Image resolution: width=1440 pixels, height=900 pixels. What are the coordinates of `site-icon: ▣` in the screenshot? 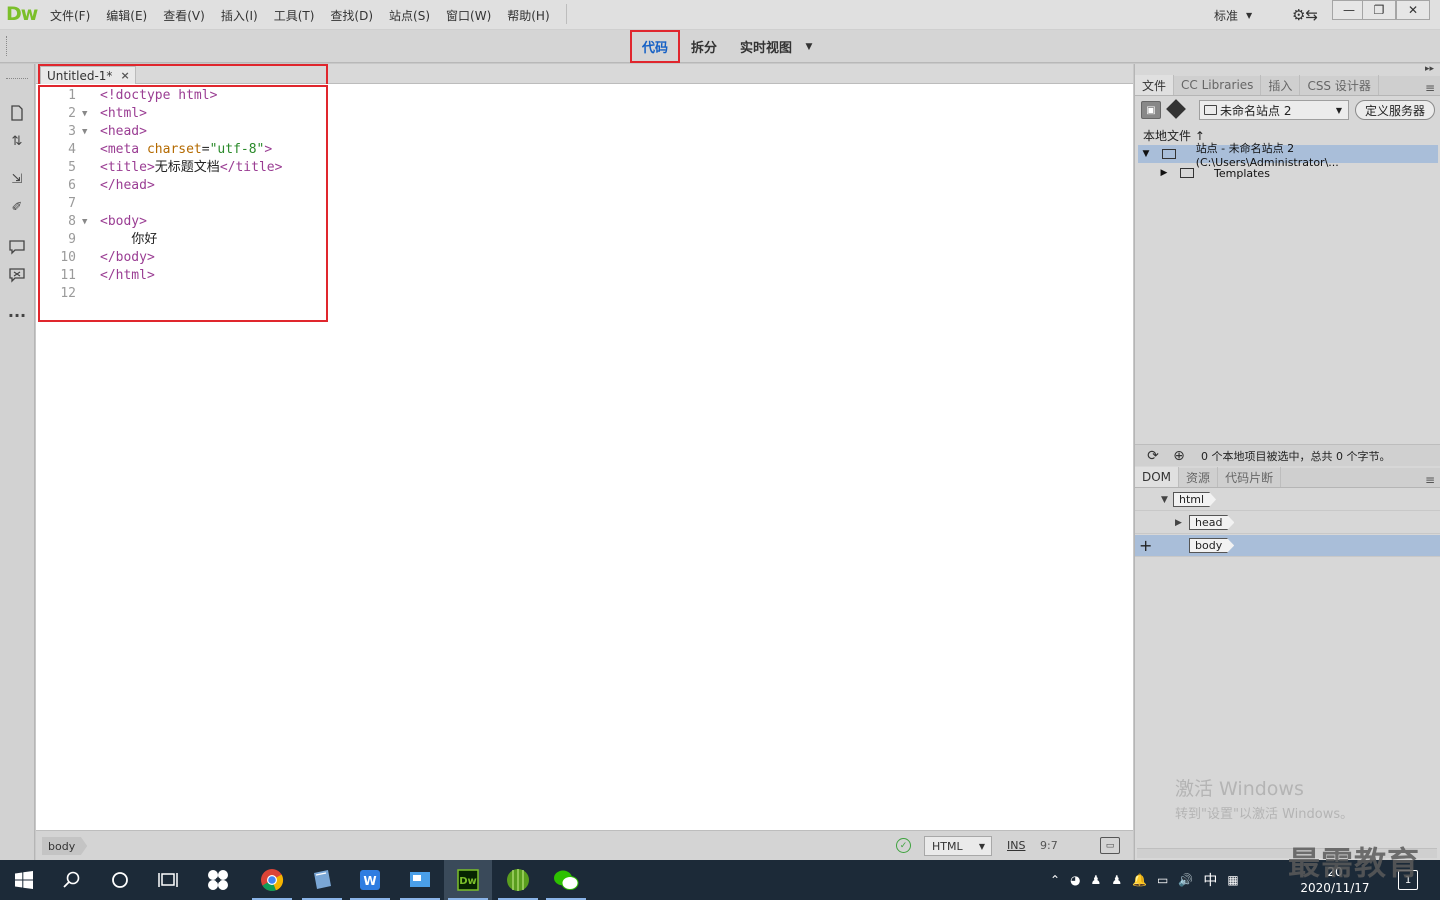 It's located at (1151, 110).